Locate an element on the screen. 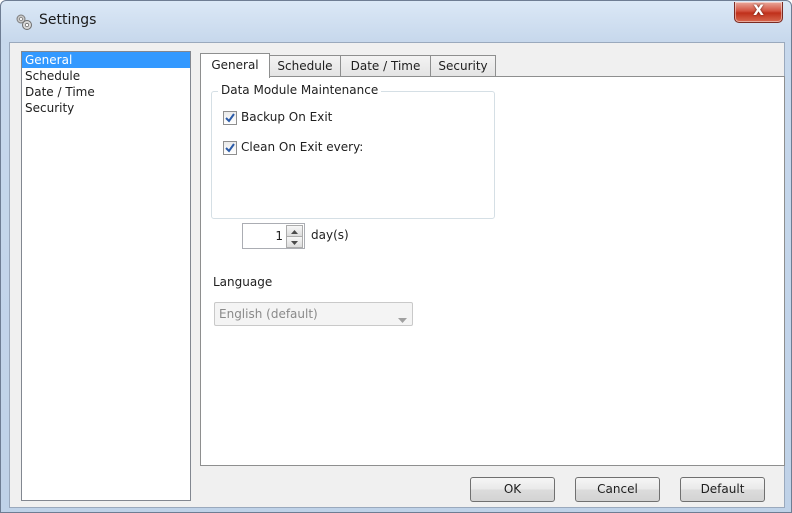 The image size is (792, 513). tab-schedule: Schedule is located at coordinates (305, 66).